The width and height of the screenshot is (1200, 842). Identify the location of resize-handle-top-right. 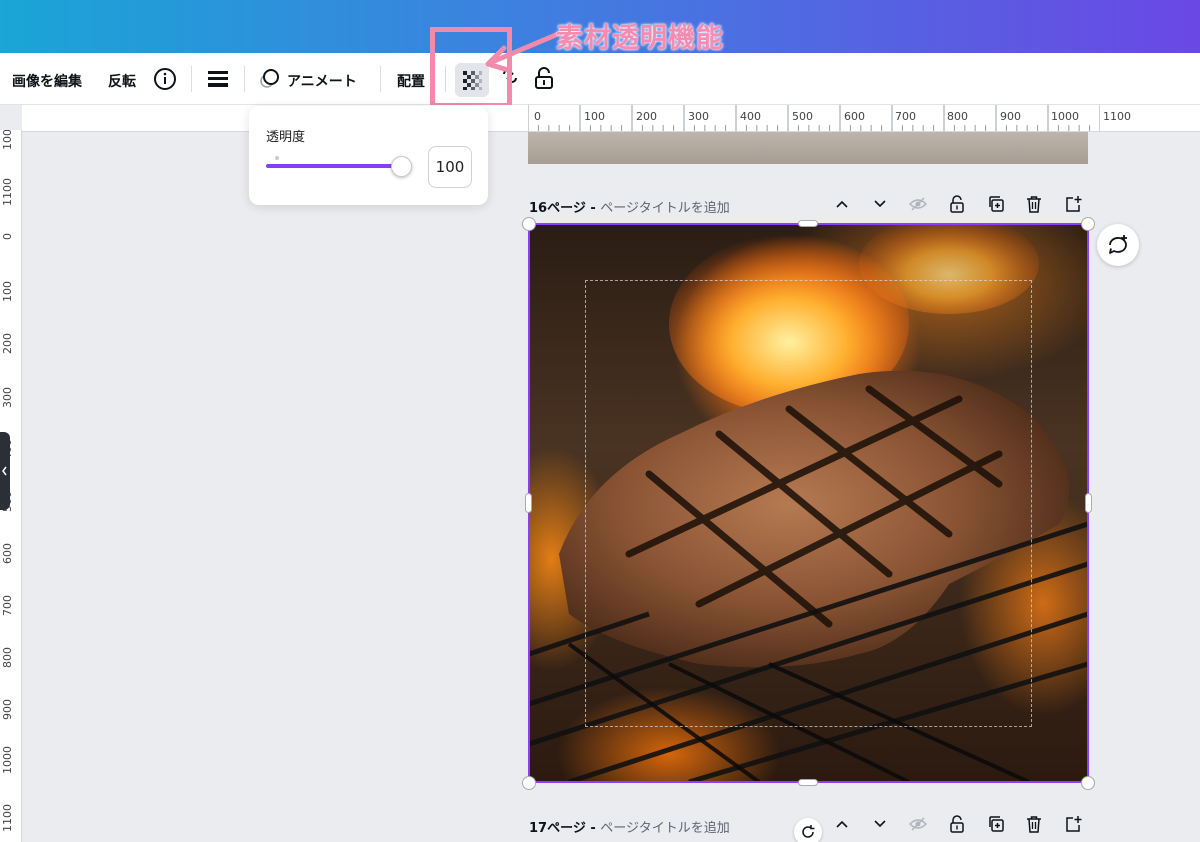
(1088, 224).